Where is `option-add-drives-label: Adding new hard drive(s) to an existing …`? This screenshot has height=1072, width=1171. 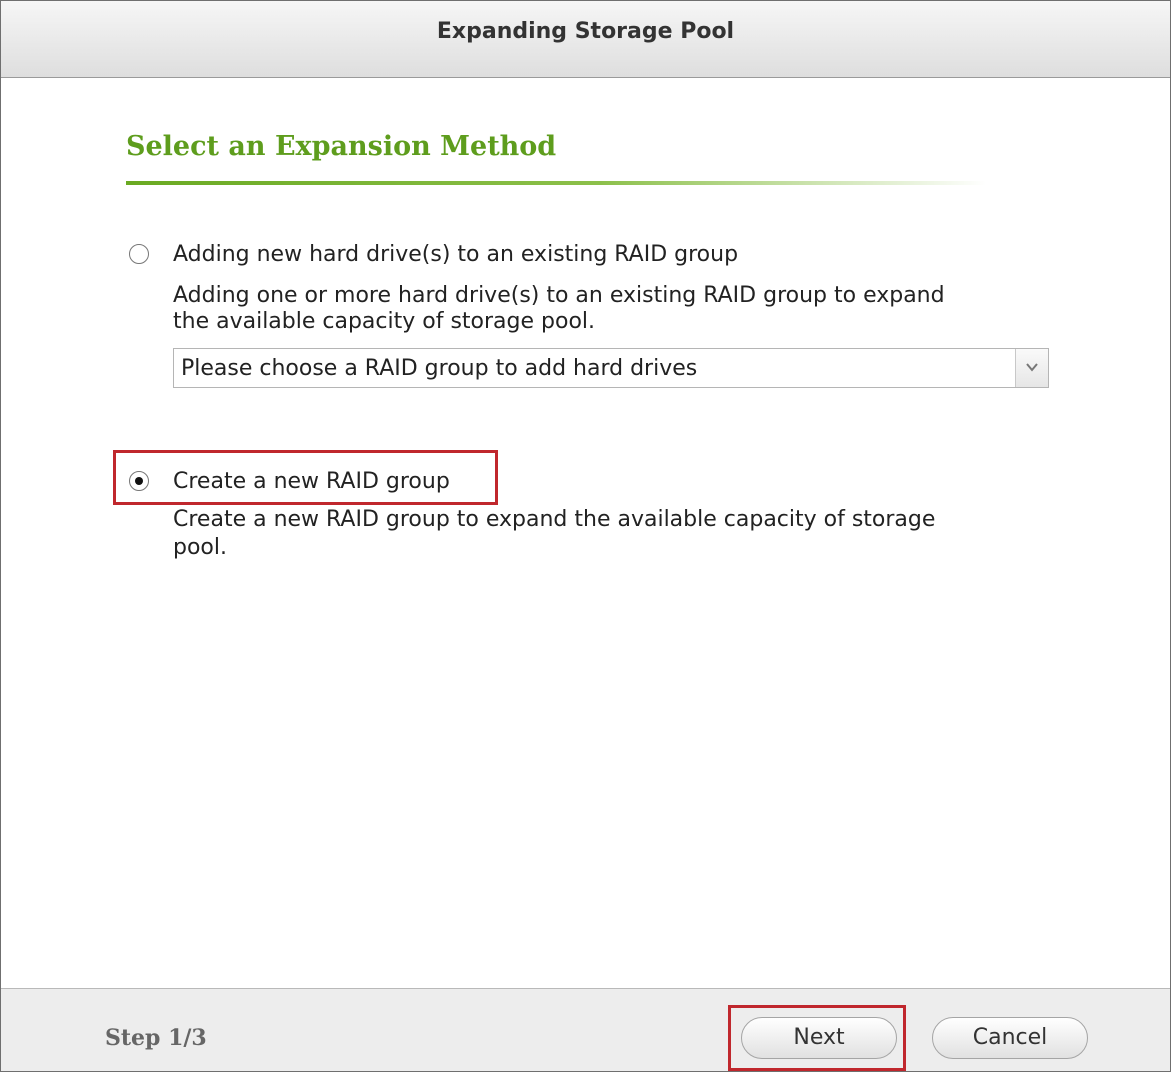 option-add-drives-label: Adding new hard drive(s) to an existing … is located at coordinates (455, 254).